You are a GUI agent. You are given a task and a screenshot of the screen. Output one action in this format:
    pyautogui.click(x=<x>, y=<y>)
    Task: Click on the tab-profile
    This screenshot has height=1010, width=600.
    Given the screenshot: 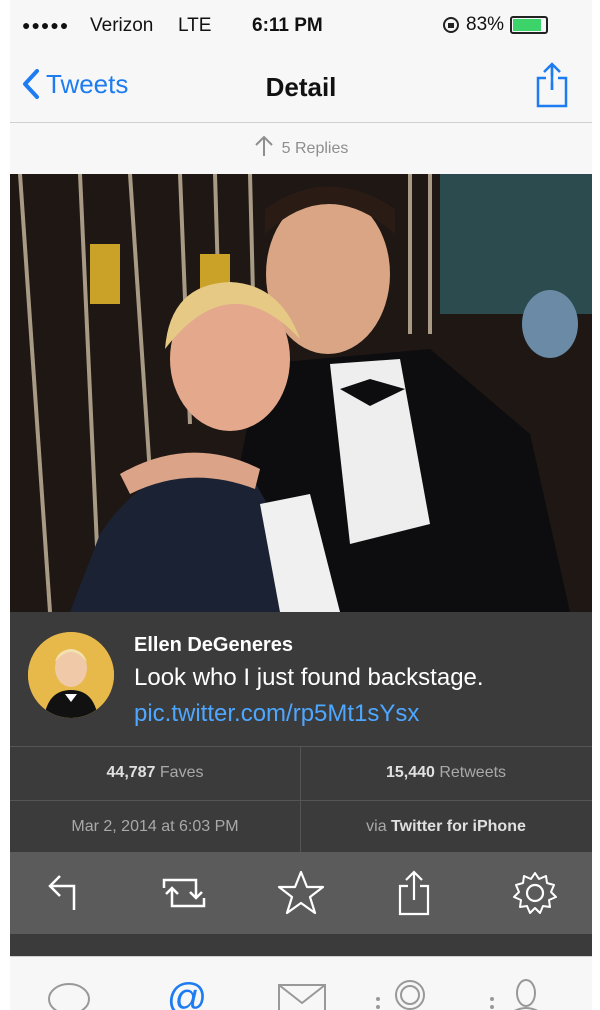 What is the action you would take?
    pyautogui.click(x=518, y=992)
    